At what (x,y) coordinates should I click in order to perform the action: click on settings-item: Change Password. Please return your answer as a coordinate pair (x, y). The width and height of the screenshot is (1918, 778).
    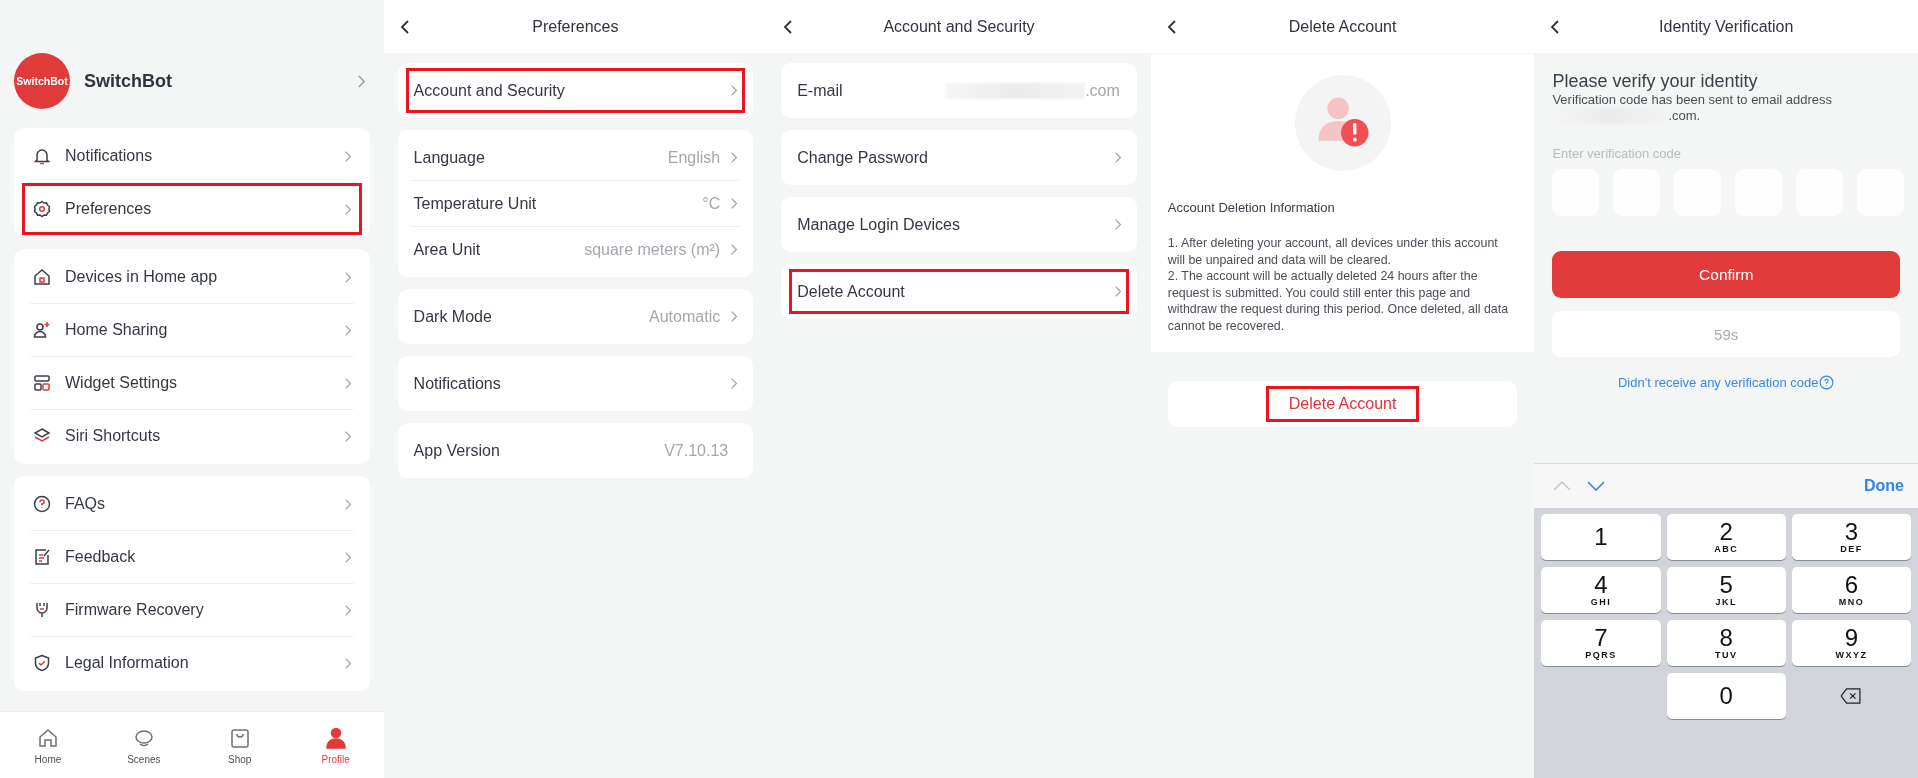
    Looking at the image, I should click on (959, 157).